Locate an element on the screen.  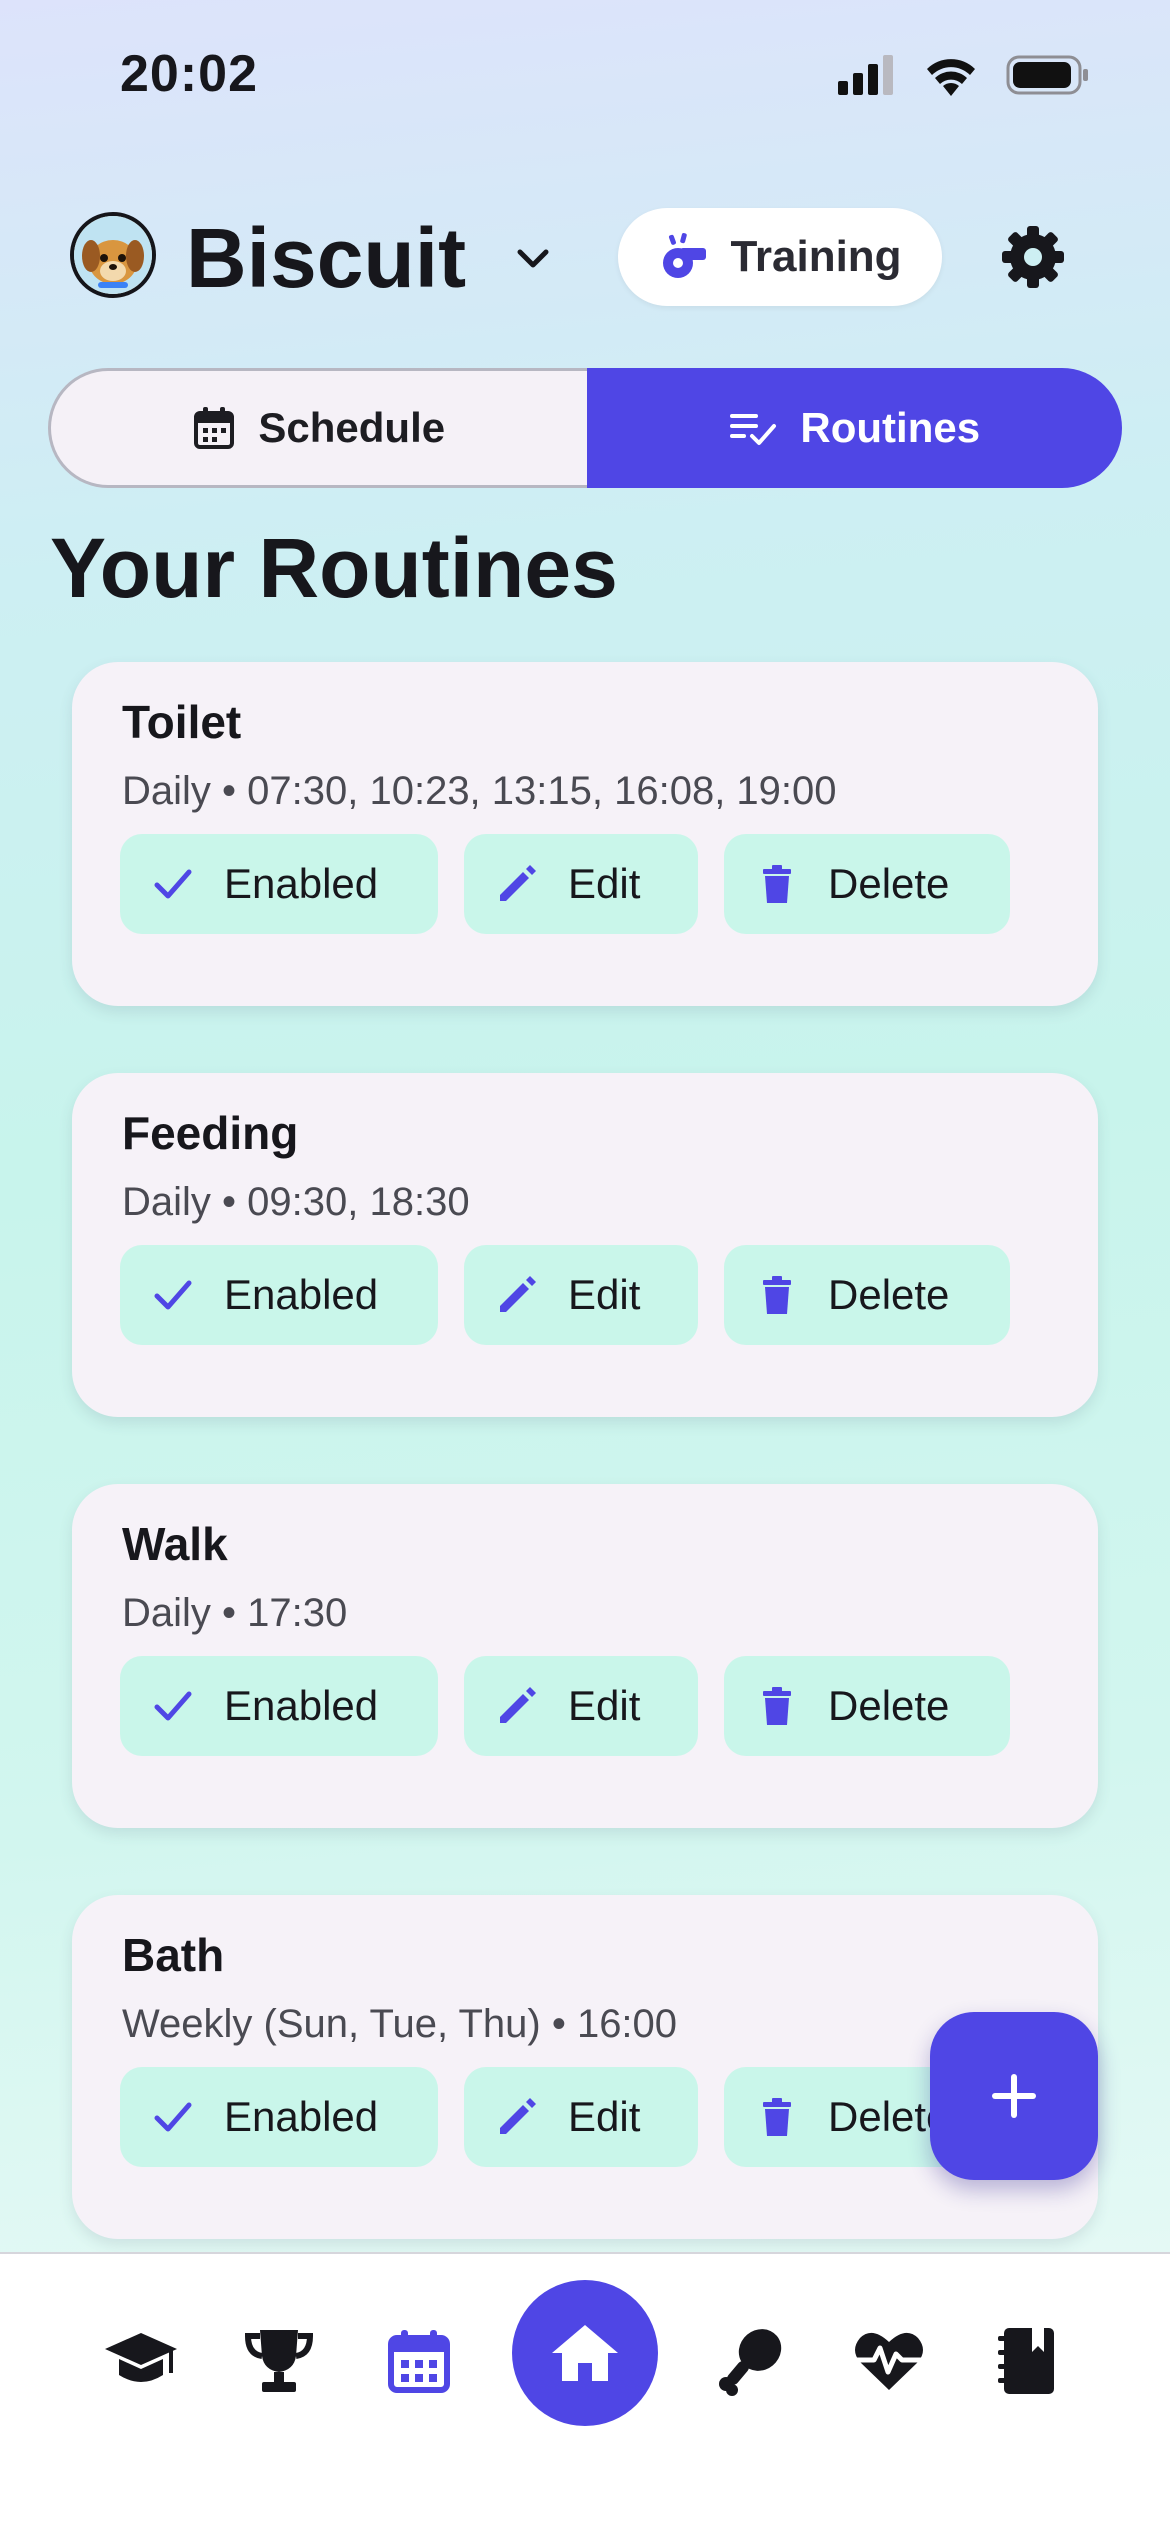
routine-schedule: Weekly (Sun, Tue, Thu) • 16:00 is located at coordinates (400, 2024).